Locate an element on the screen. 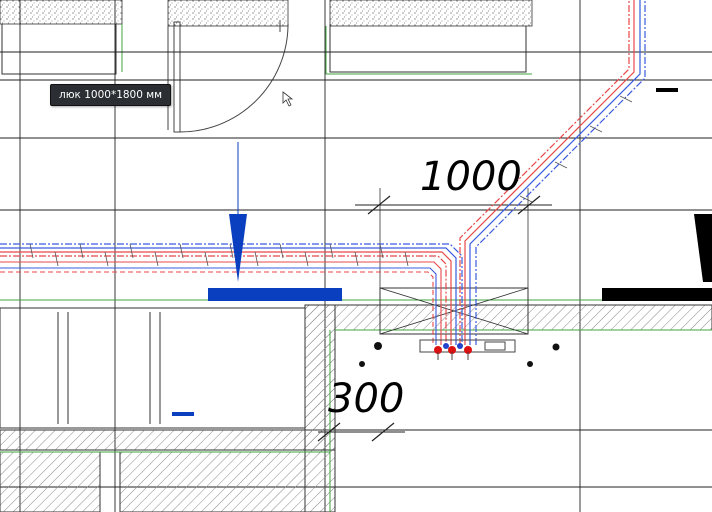 This screenshot has width=712, height=512. door-swing is located at coordinates (228, 76).